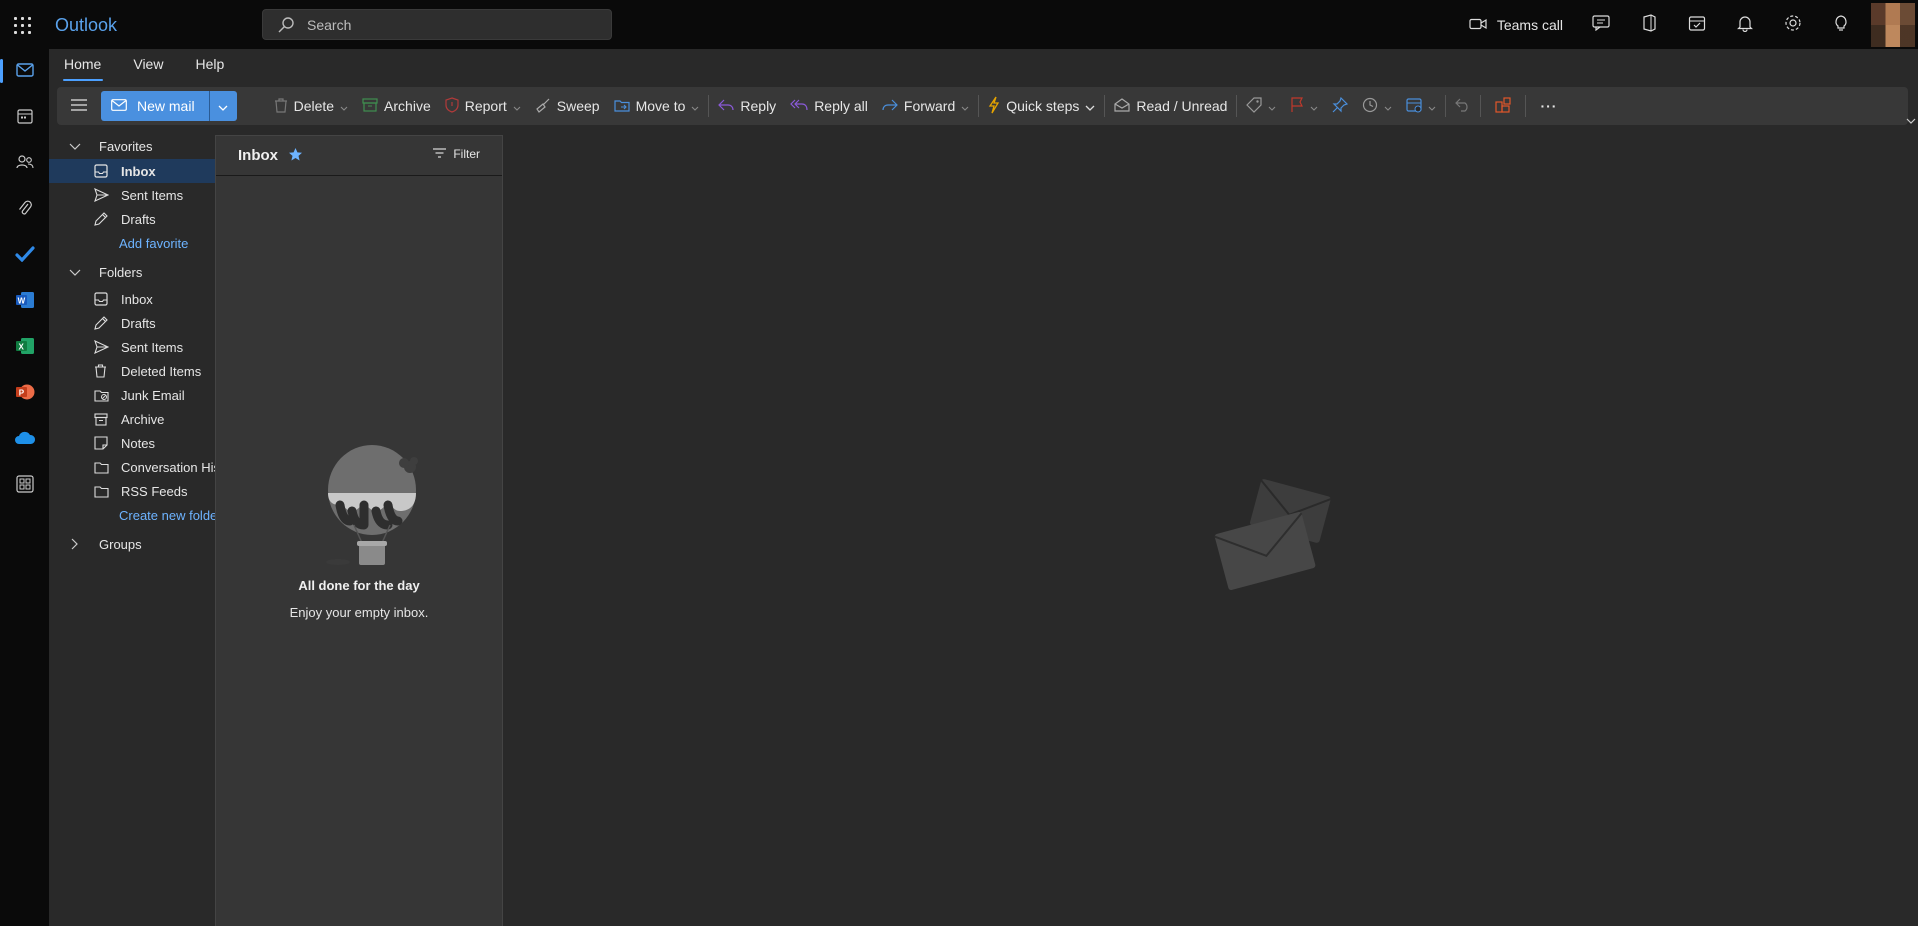  I want to click on pin-icon, so click(1340, 106).